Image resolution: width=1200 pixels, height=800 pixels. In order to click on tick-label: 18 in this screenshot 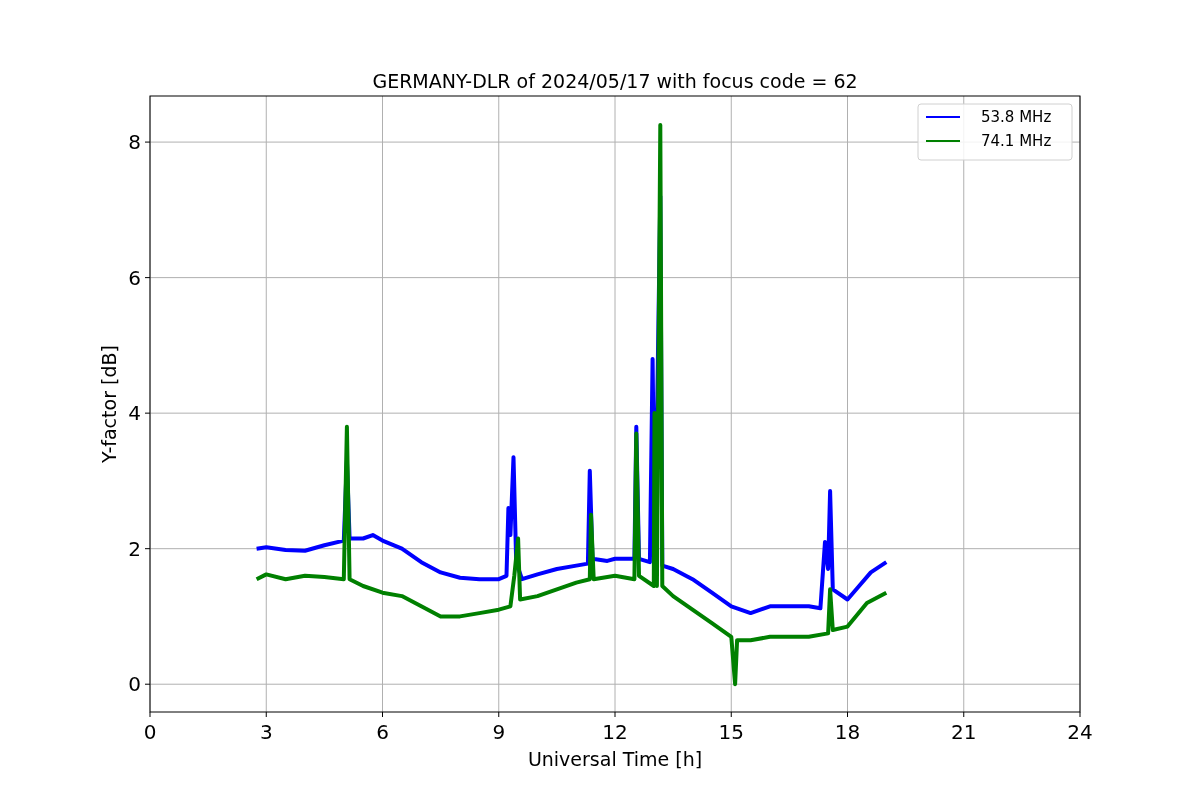, I will do `click(847, 732)`.